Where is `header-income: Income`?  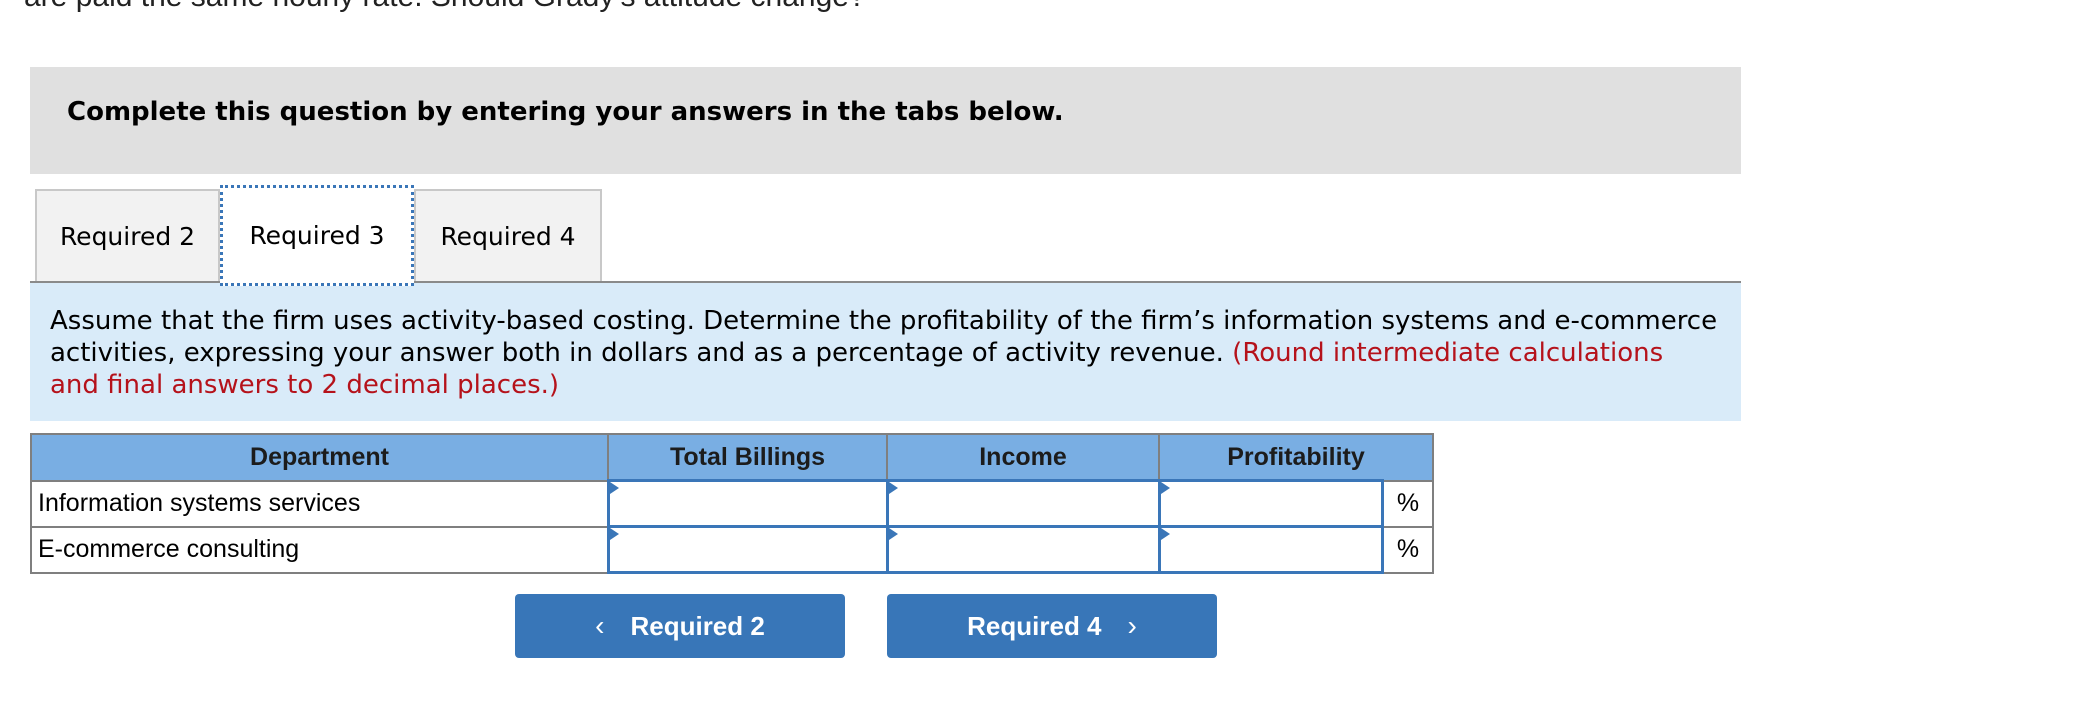
header-income: Income is located at coordinates (1023, 457).